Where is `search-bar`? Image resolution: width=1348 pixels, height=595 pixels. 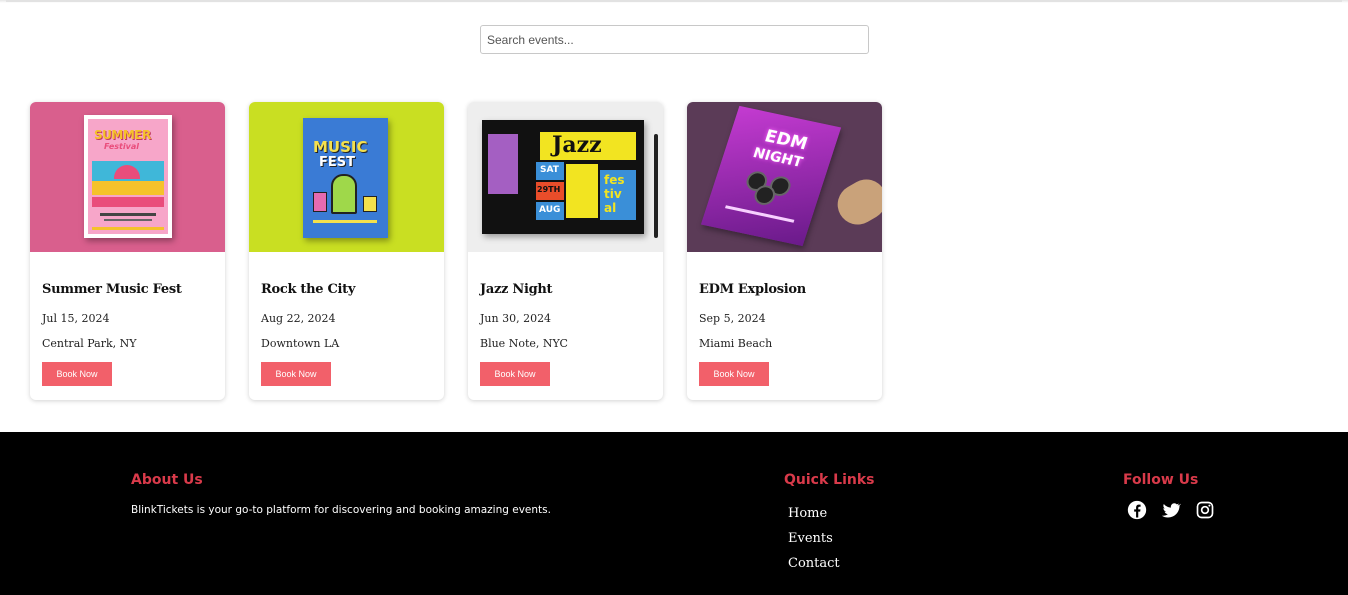
search-bar is located at coordinates (674, 39).